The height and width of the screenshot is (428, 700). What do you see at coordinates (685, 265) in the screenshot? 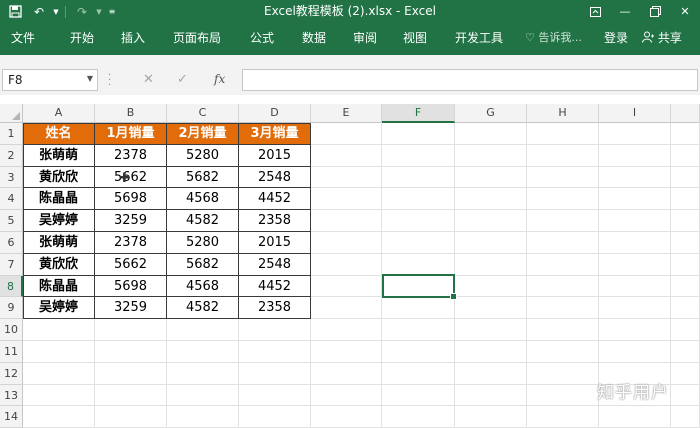
I see `cell-j7` at bounding box center [685, 265].